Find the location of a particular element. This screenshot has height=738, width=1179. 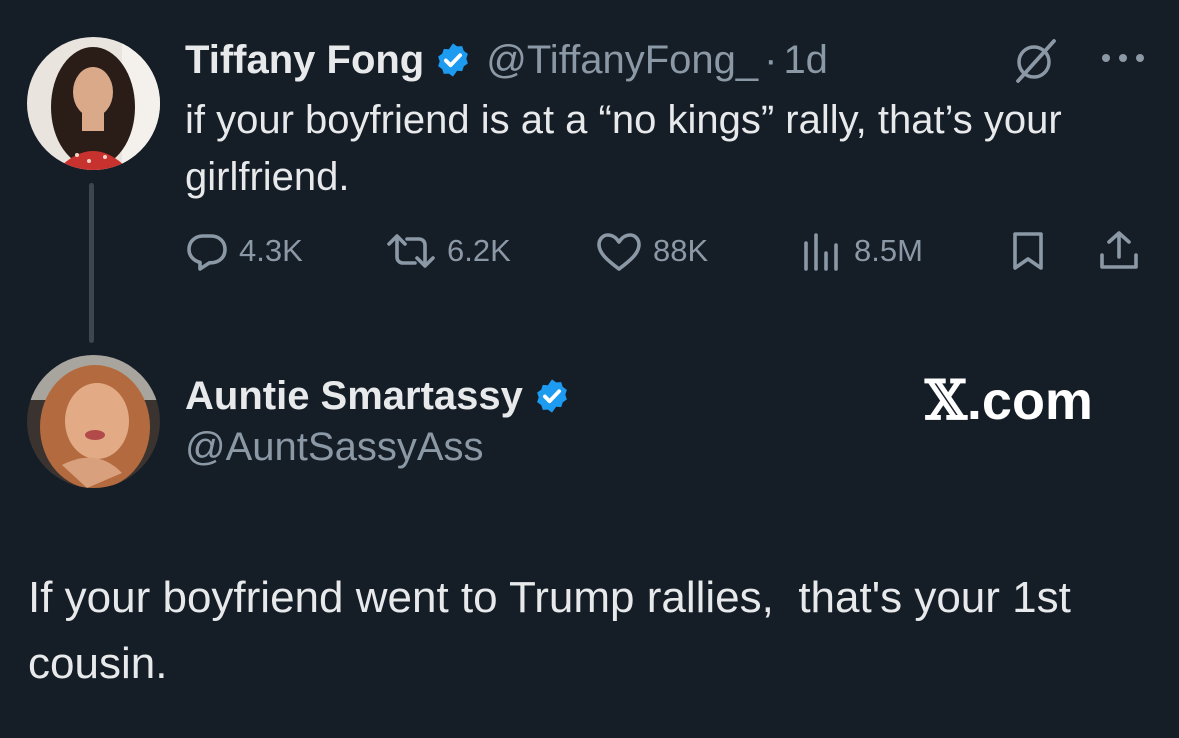

views-count: 8.5M is located at coordinates (888, 250).